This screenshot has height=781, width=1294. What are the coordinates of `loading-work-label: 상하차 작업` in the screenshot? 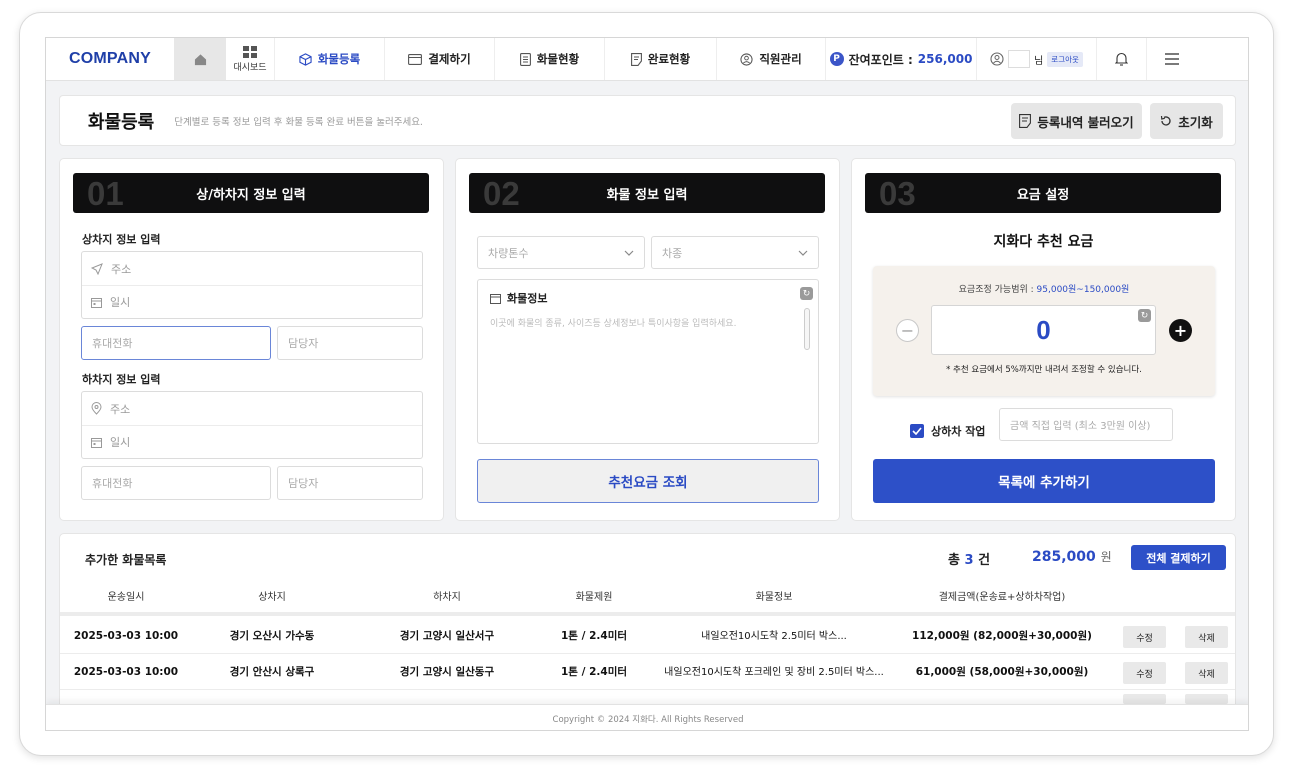 It's located at (958, 431).